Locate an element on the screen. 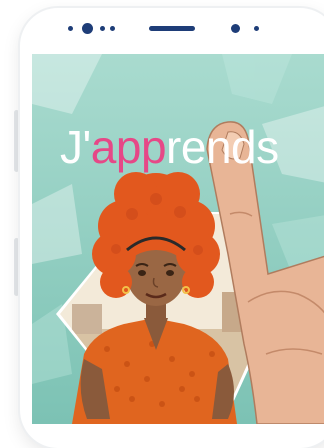 The width and height of the screenshot is (324, 448). phone-side-button-lower is located at coordinates (16, 267).